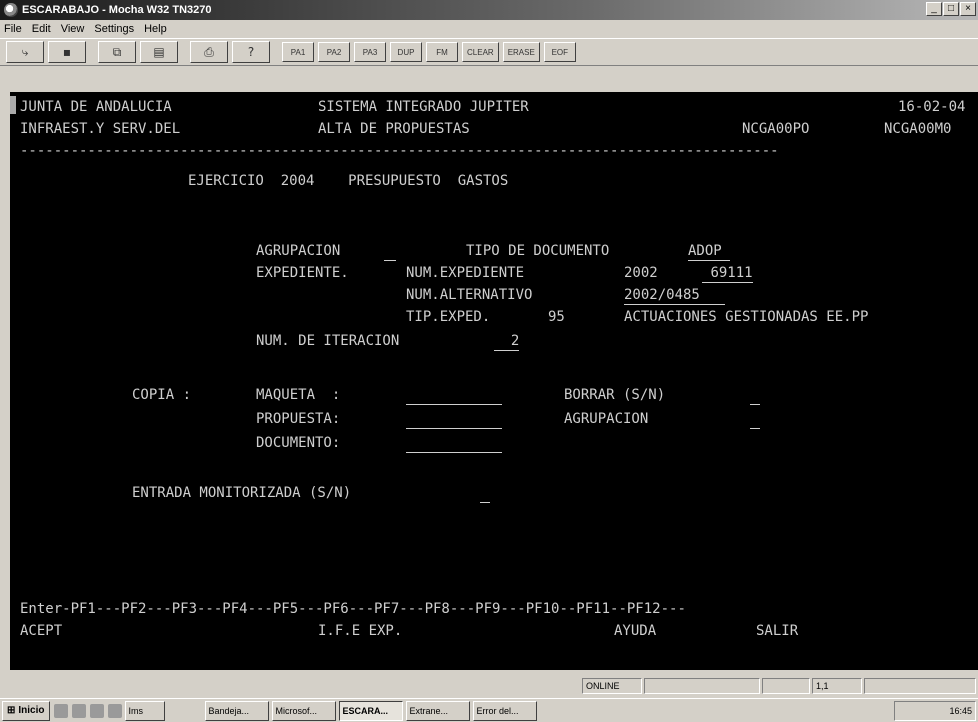  I want to click on menu-view: View, so click(73, 29).